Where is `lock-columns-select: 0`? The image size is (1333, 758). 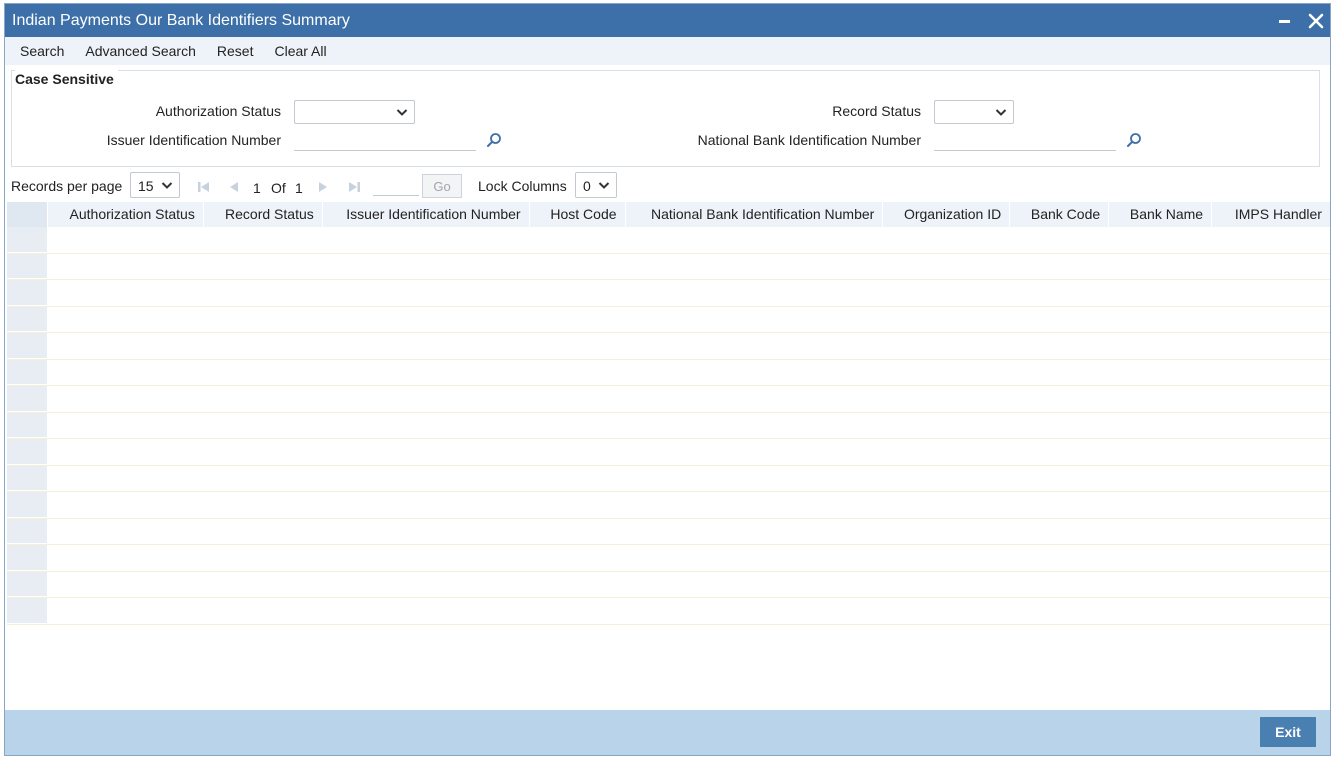 lock-columns-select: 0 is located at coordinates (596, 185).